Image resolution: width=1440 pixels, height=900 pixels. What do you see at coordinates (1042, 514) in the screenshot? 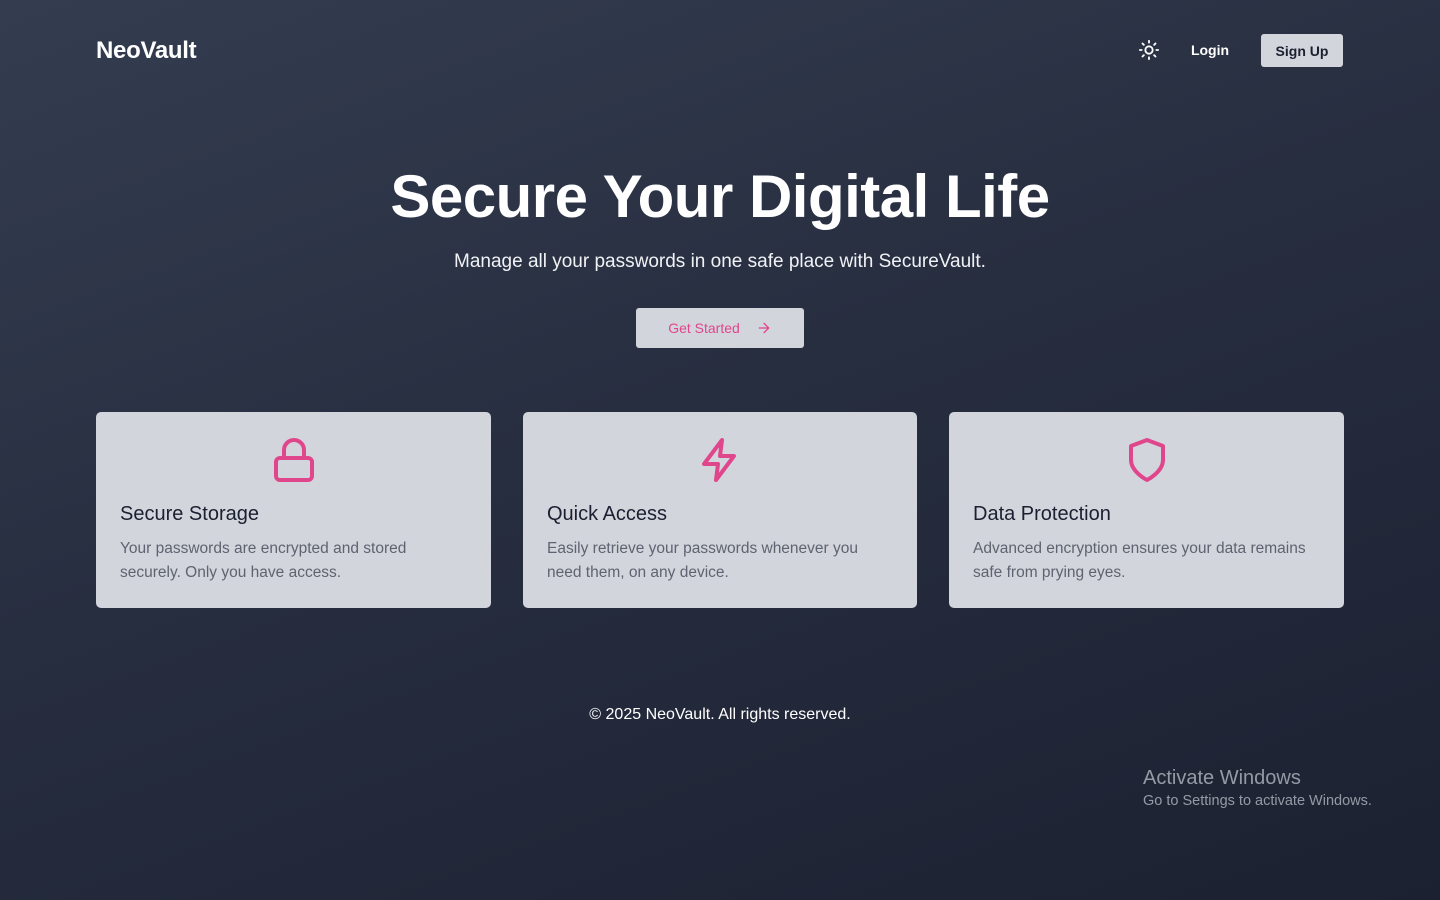
I see `feature-title: Data Protection` at bounding box center [1042, 514].